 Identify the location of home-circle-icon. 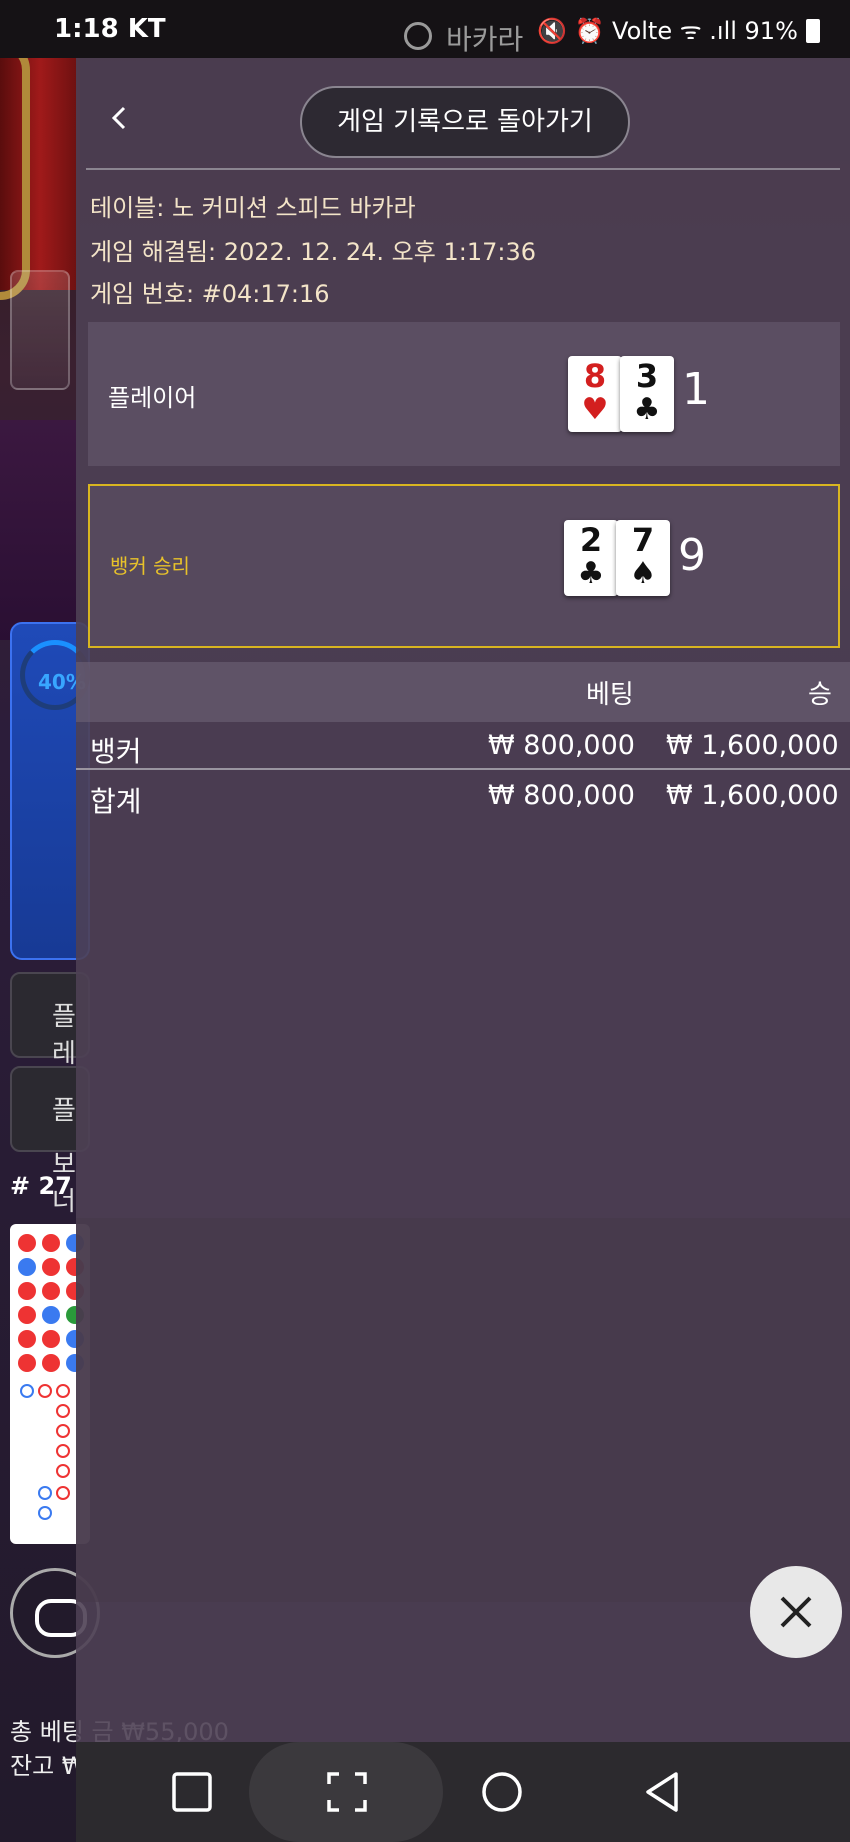
(502, 1792).